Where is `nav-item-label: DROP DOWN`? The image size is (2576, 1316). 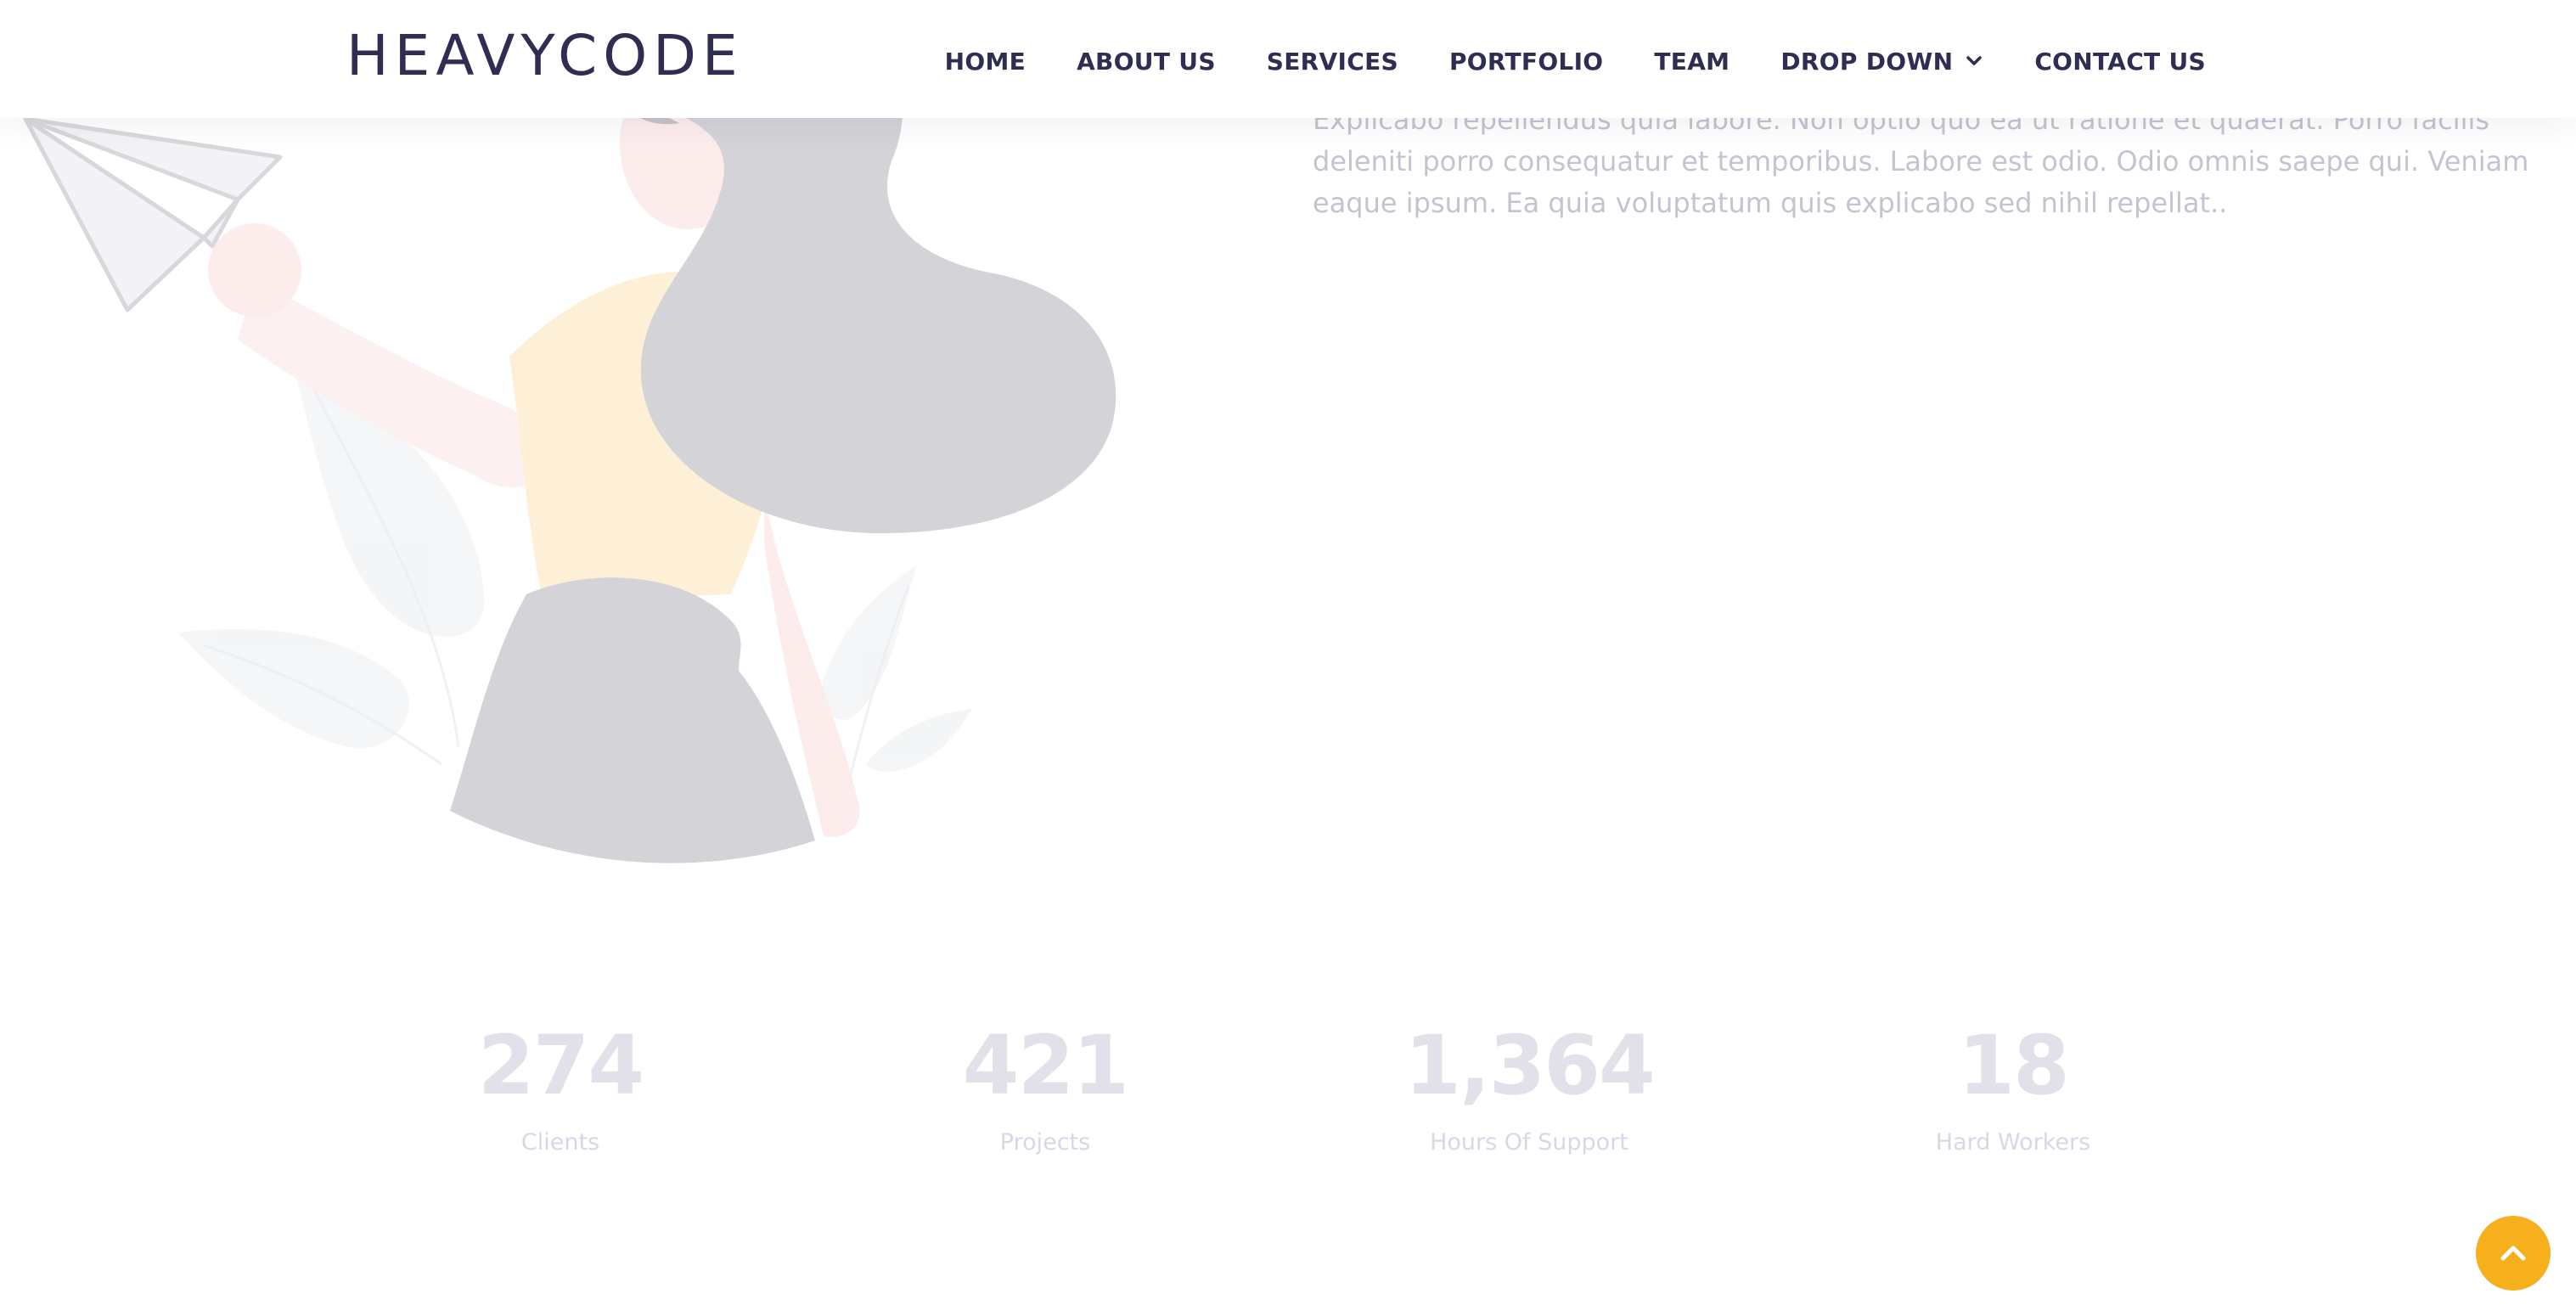
nav-item-label: DROP DOWN is located at coordinates (1867, 61).